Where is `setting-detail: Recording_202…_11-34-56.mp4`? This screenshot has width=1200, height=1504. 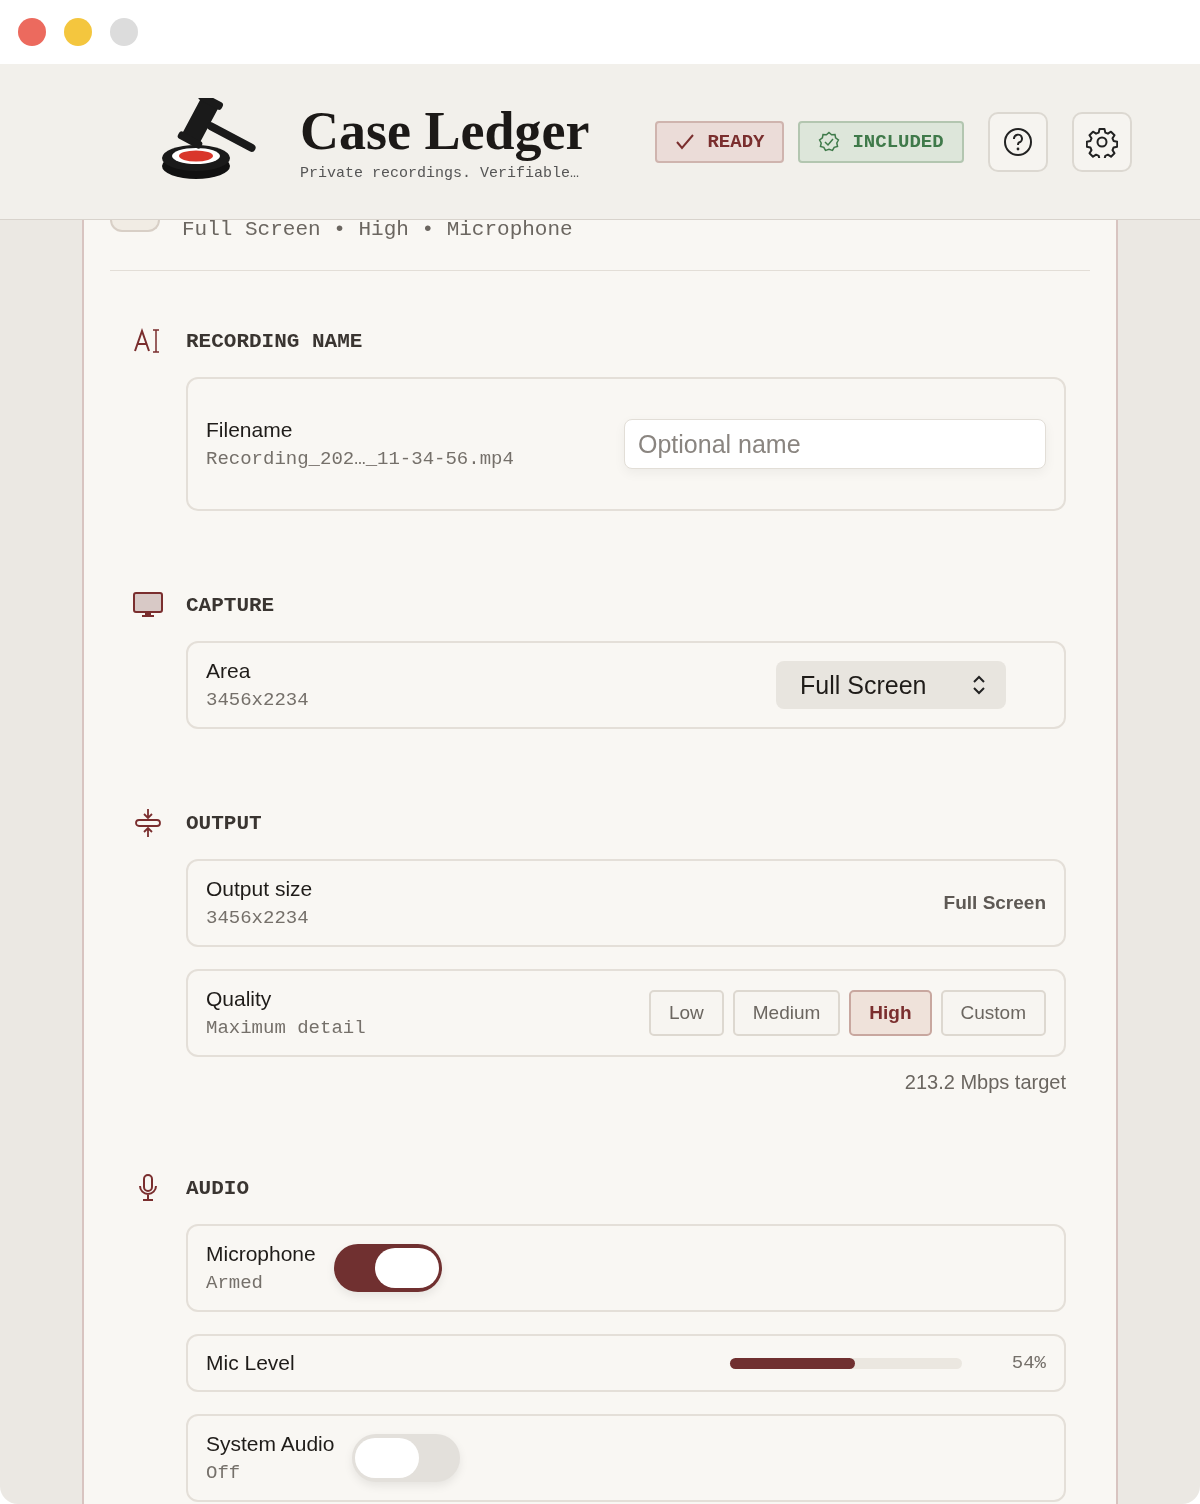 setting-detail: Recording_202…_11-34-56.mp4 is located at coordinates (360, 459).